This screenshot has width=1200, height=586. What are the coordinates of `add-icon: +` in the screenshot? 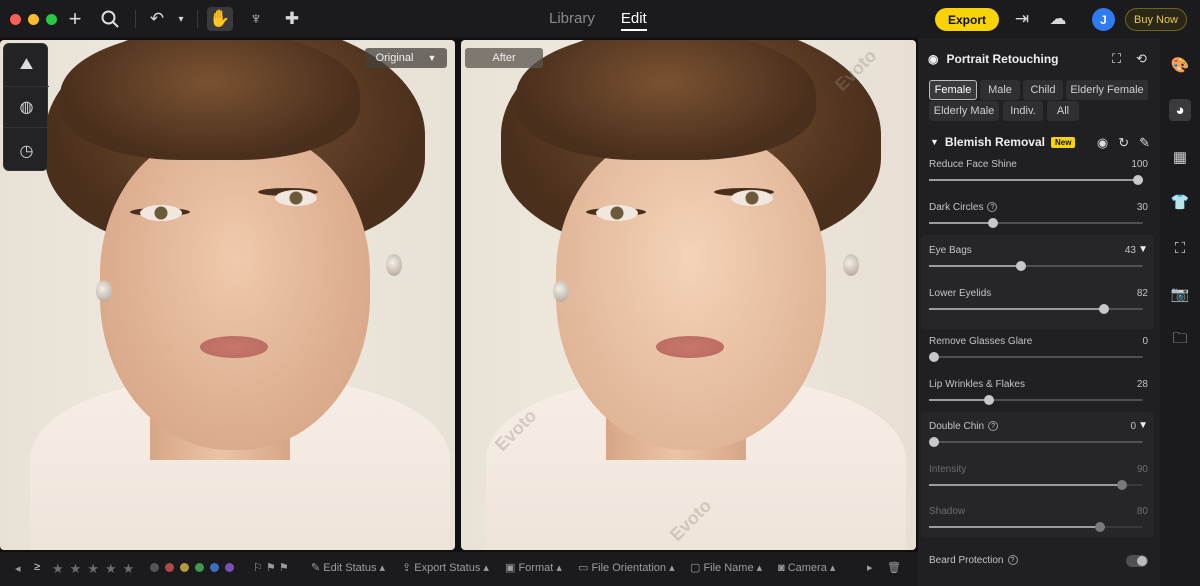 It's located at (75, 18).